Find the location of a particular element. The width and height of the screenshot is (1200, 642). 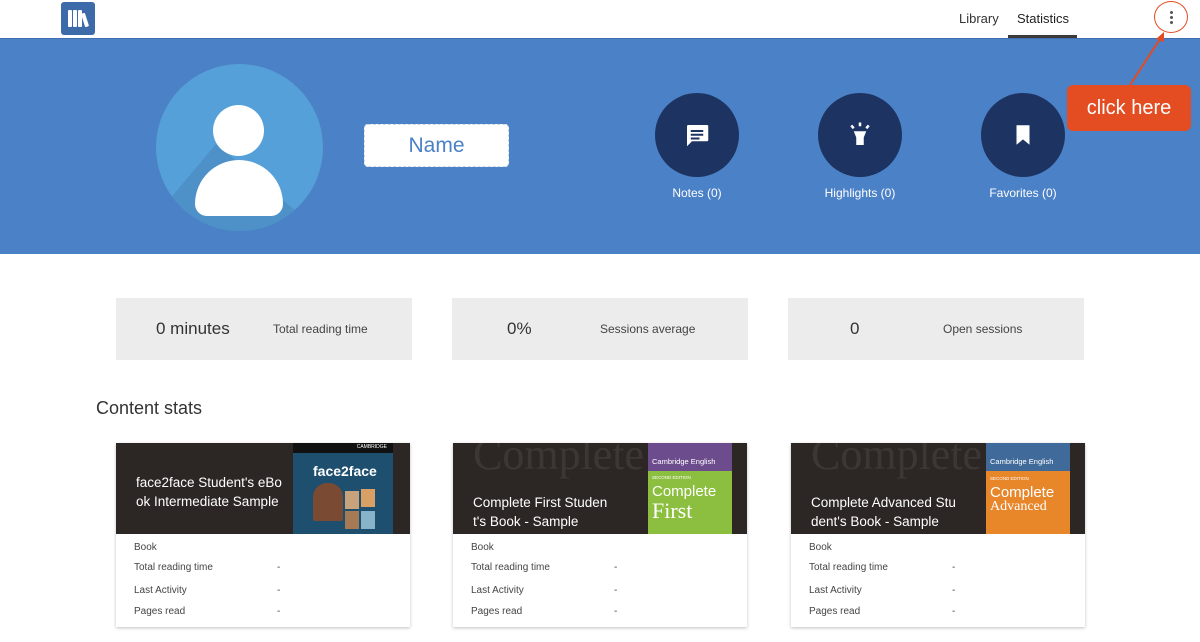

top-bar: Library Statistics is located at coordinates (600, 19).